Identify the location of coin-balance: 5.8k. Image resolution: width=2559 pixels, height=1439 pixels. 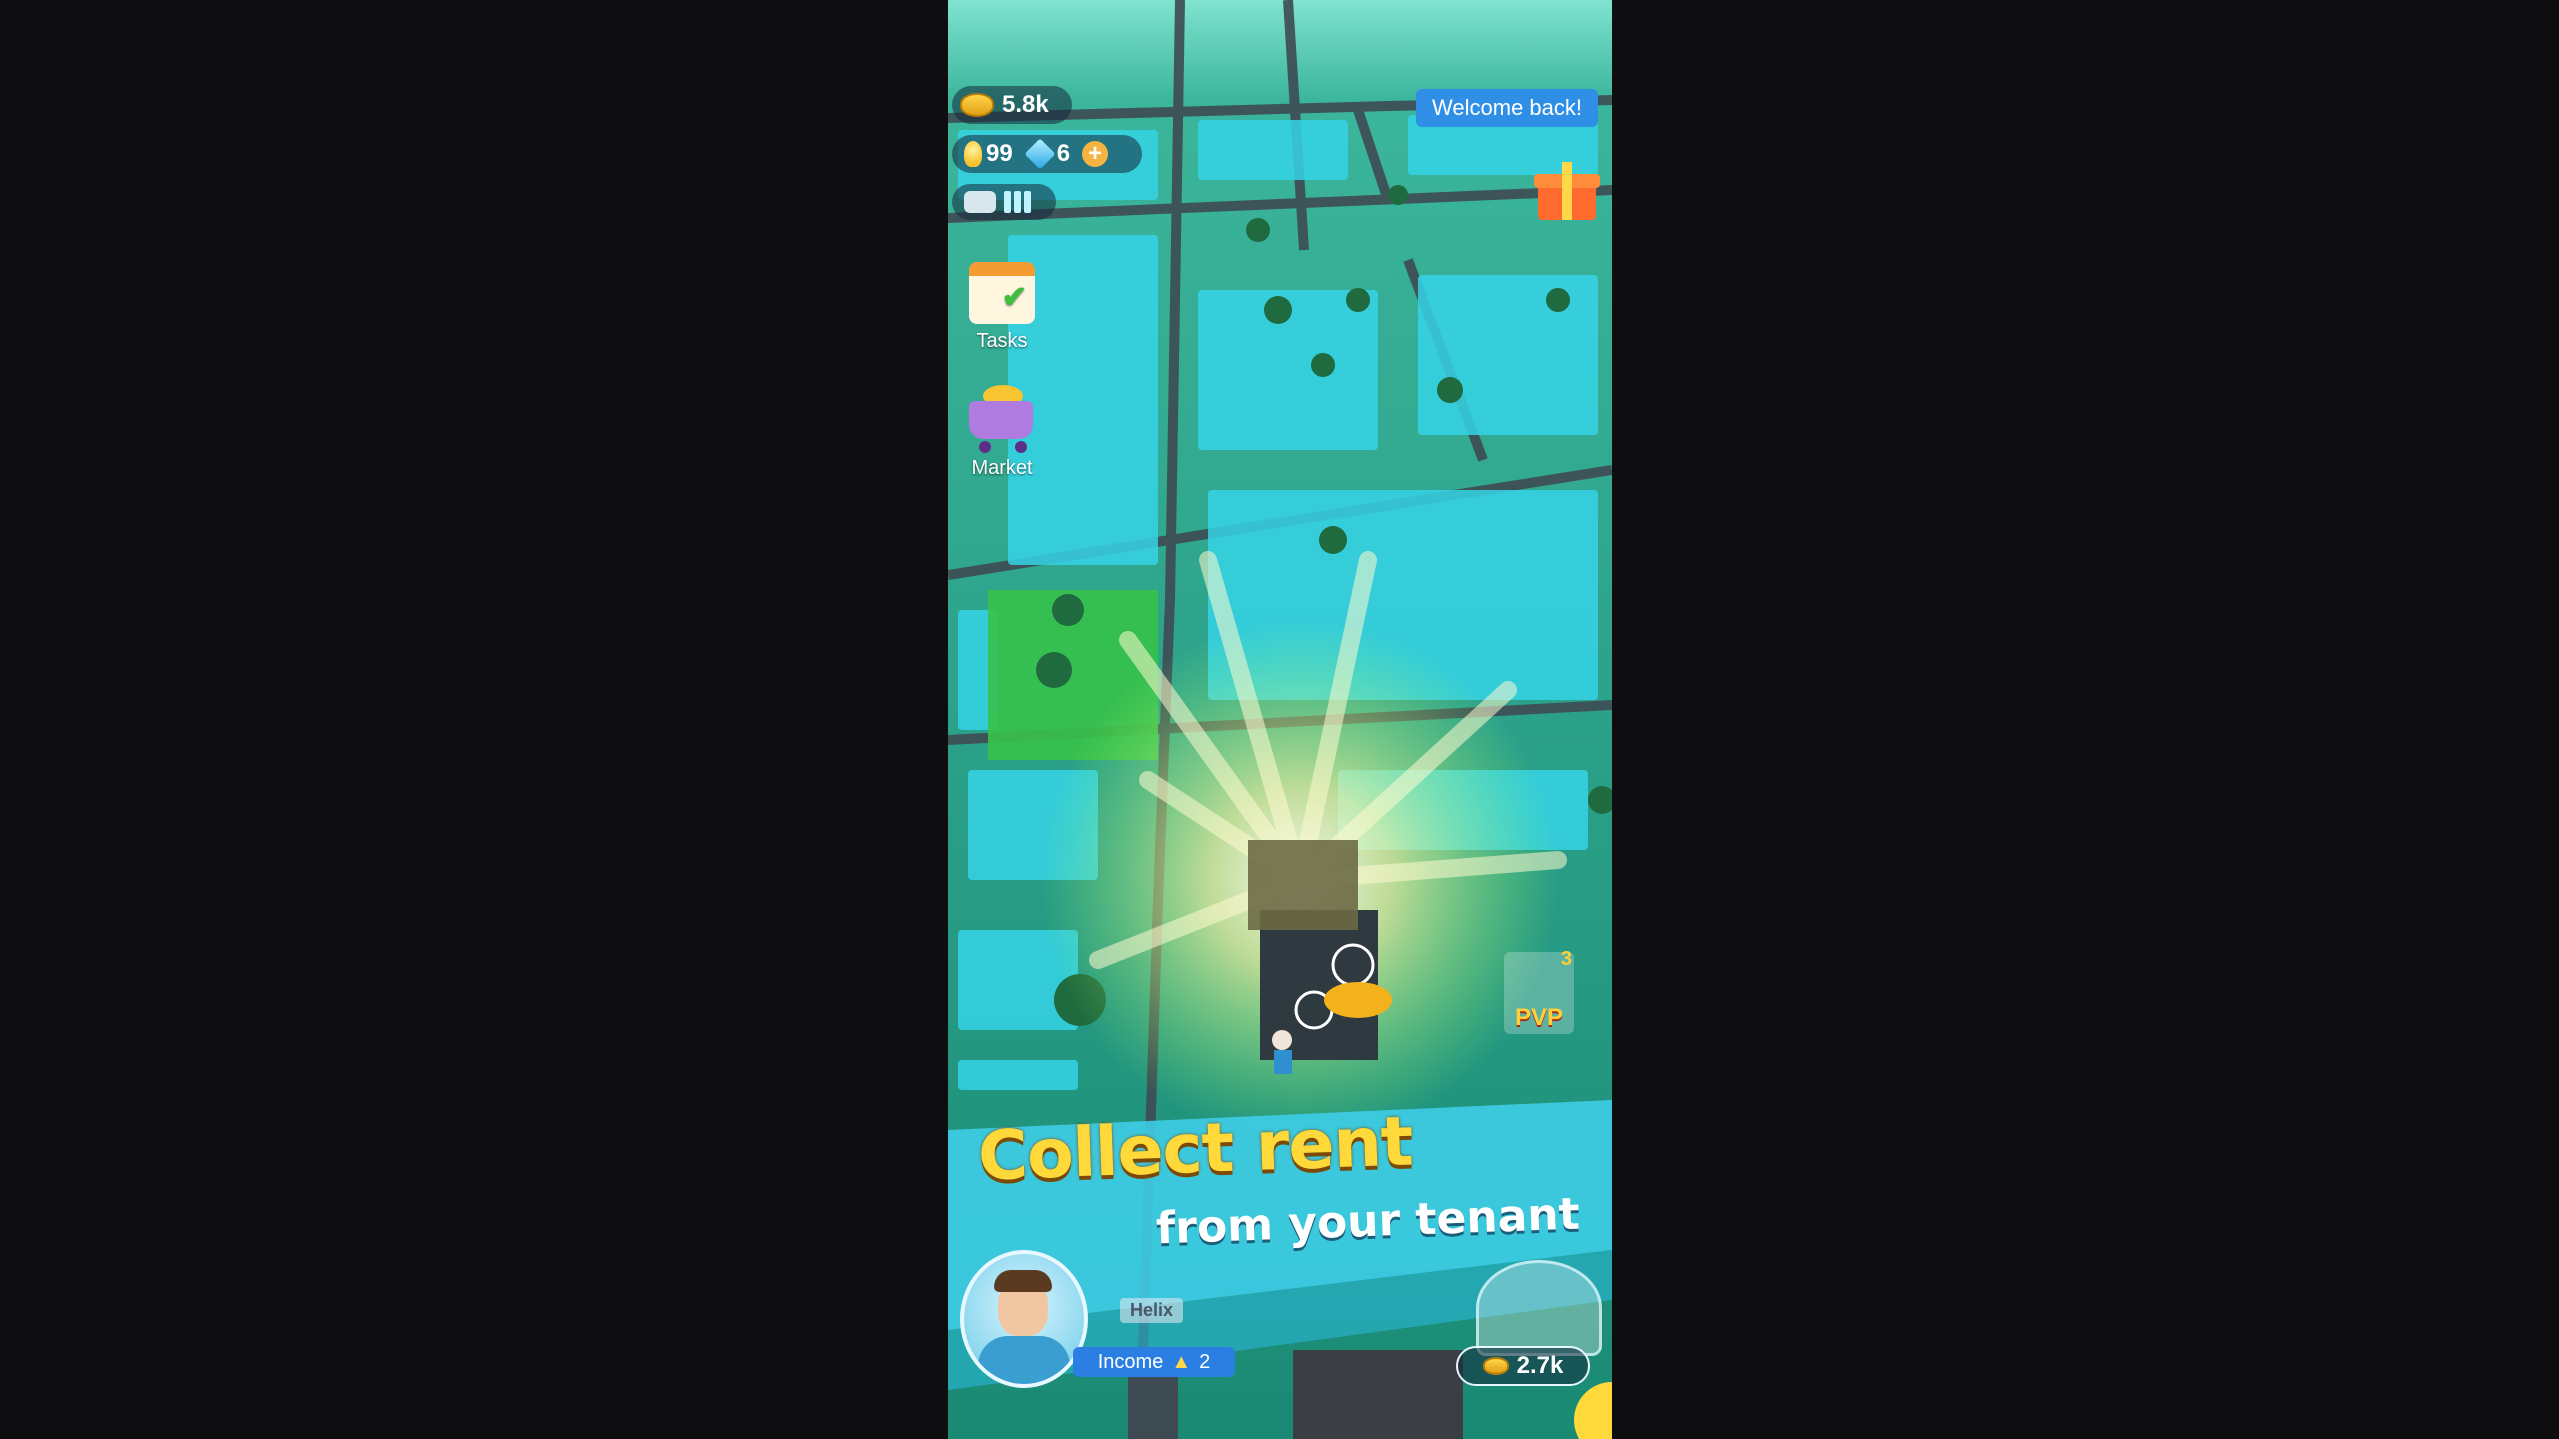
(1012, 105).